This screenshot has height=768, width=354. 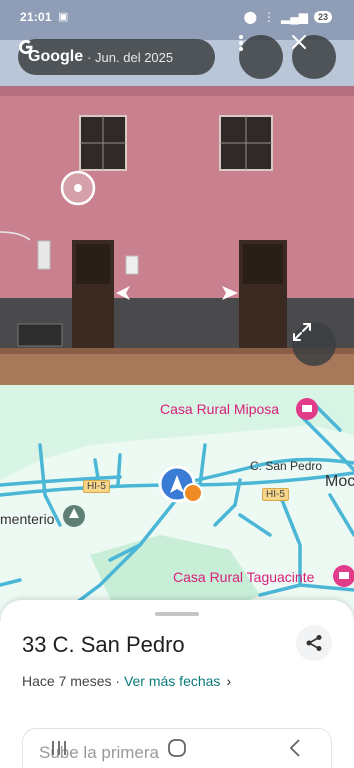 What do you see at coordinates (314, 344) in the screenshot?
I see `fullscreen-button` at bounding box center [314, 344].